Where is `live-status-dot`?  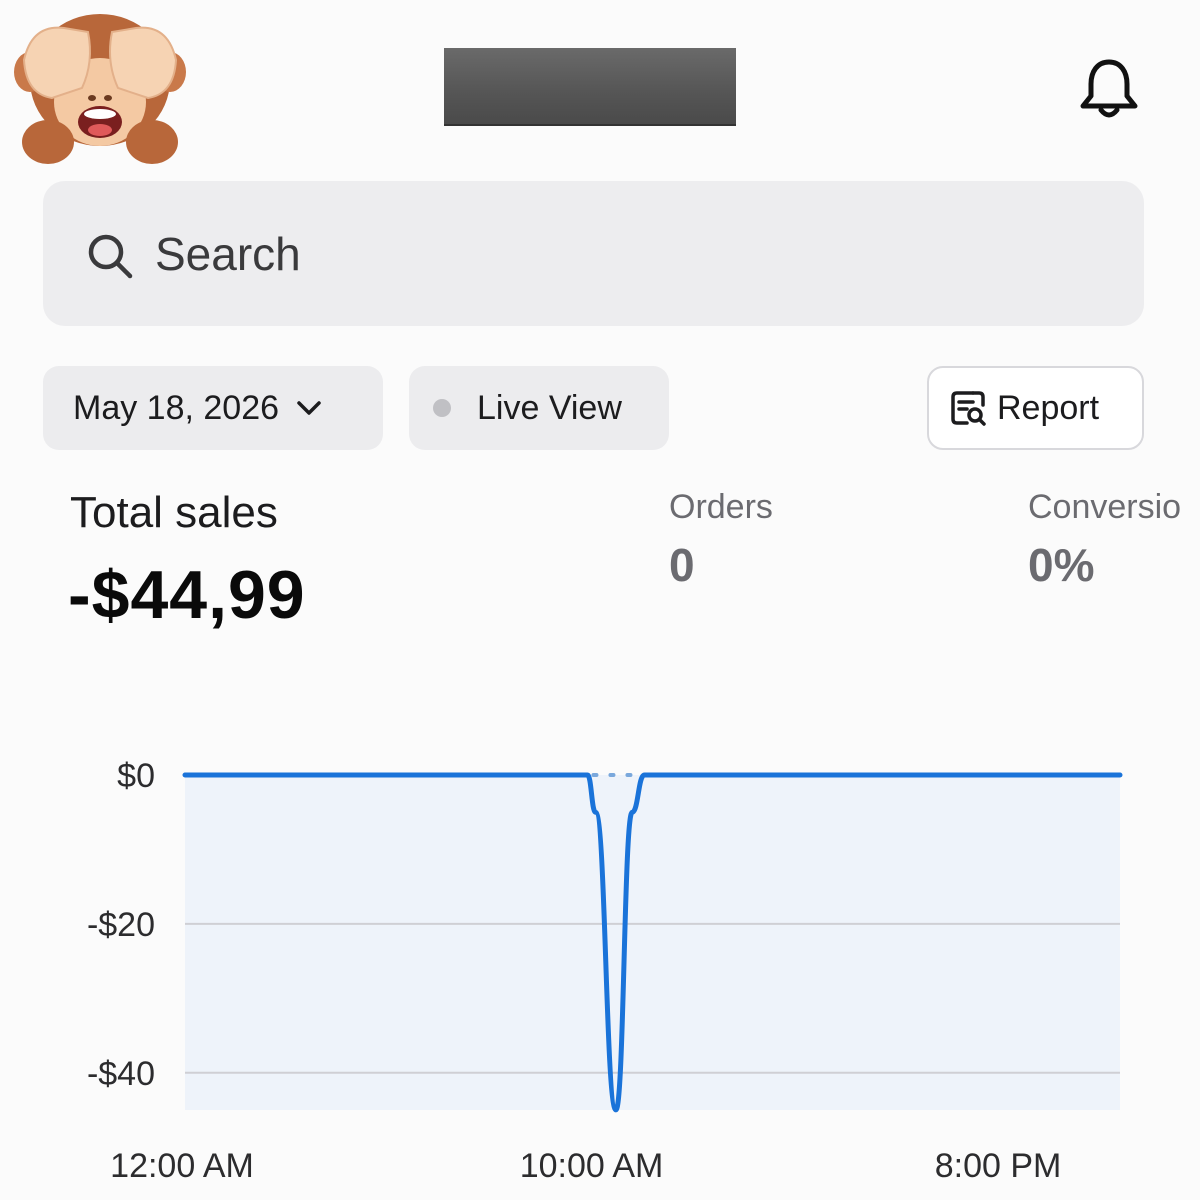 live-status-dot is located at coordinates (442, 408).